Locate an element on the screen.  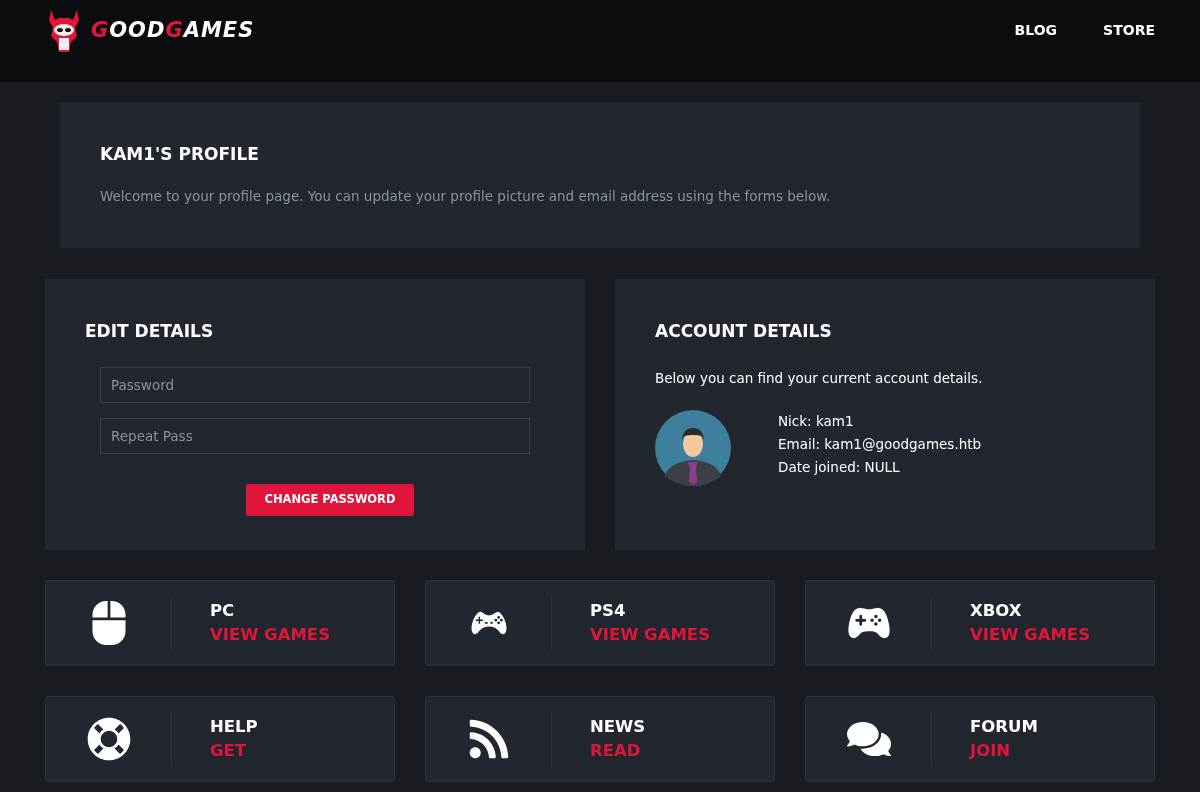
category-tile: FORUM JOIN is located at coordinates (980, 739).